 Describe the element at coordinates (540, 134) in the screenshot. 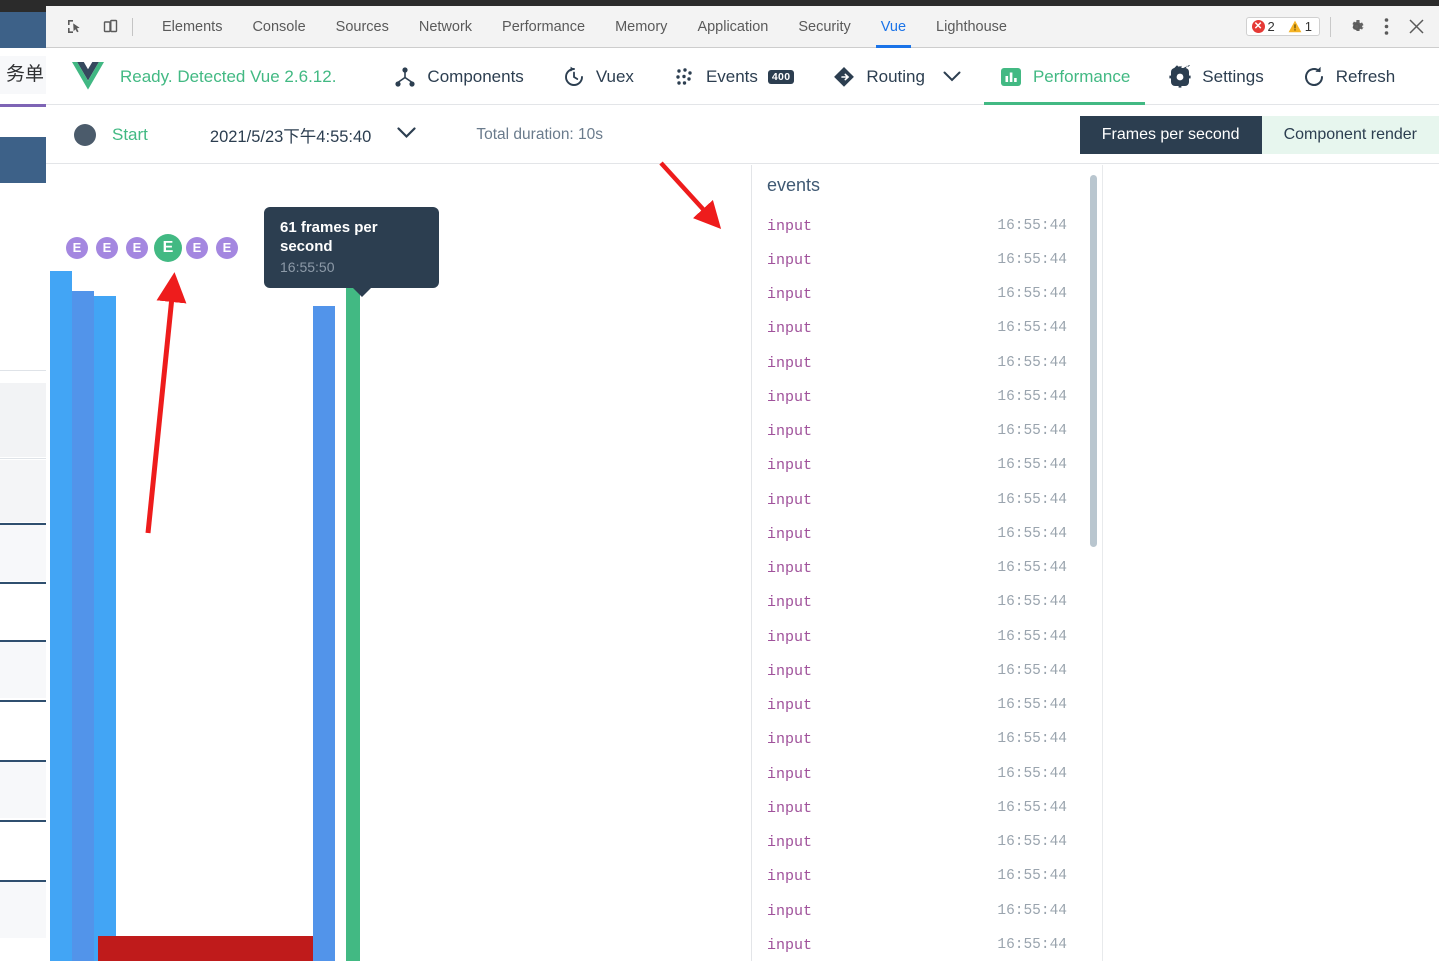

I see `total-duration-label: Total duration: 10s` at that location.